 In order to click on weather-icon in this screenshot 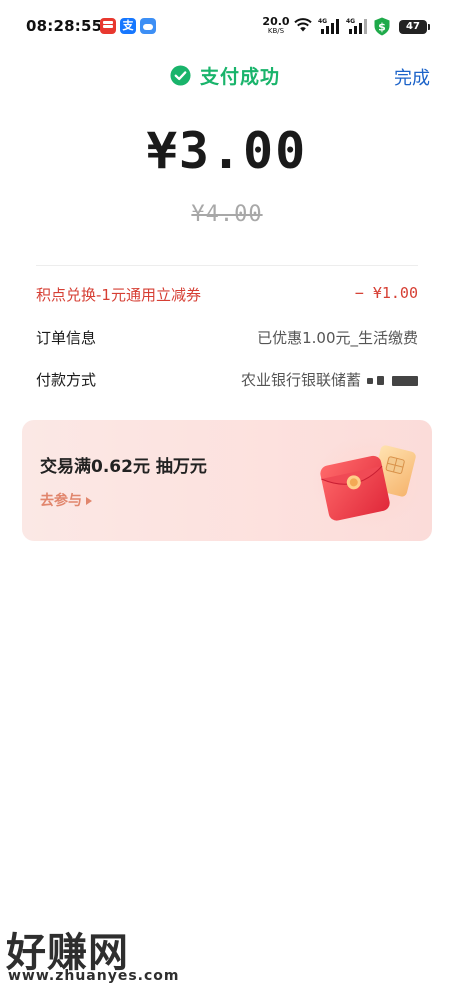, I will do `click(148, 26)`.